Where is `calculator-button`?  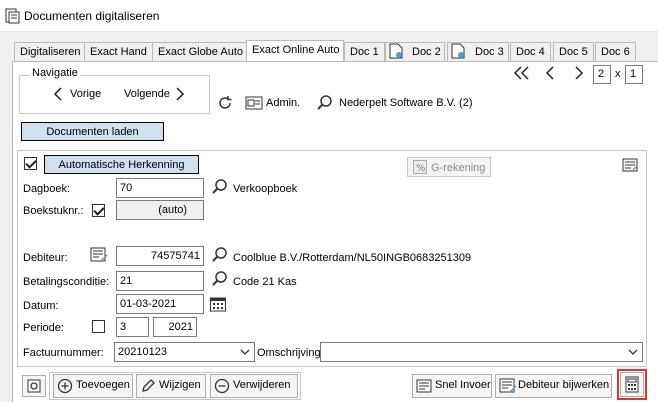
calculator-button is located at coordinates (632, 384).